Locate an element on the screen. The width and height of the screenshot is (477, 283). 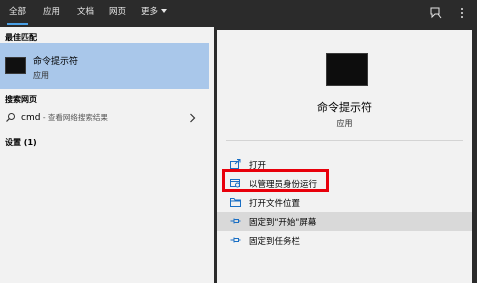
web-search-heading: 搜索网页 is located at coordinates (21, 99).